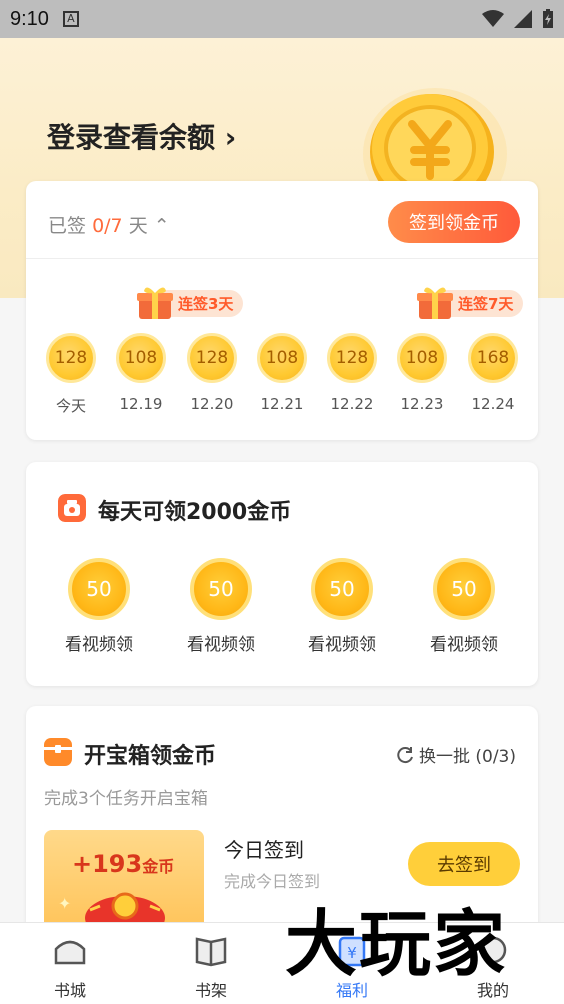 The width and height of the screenshot is (564, 1004). I want to click on signin-day: 168 12.24, so click(493, 373).